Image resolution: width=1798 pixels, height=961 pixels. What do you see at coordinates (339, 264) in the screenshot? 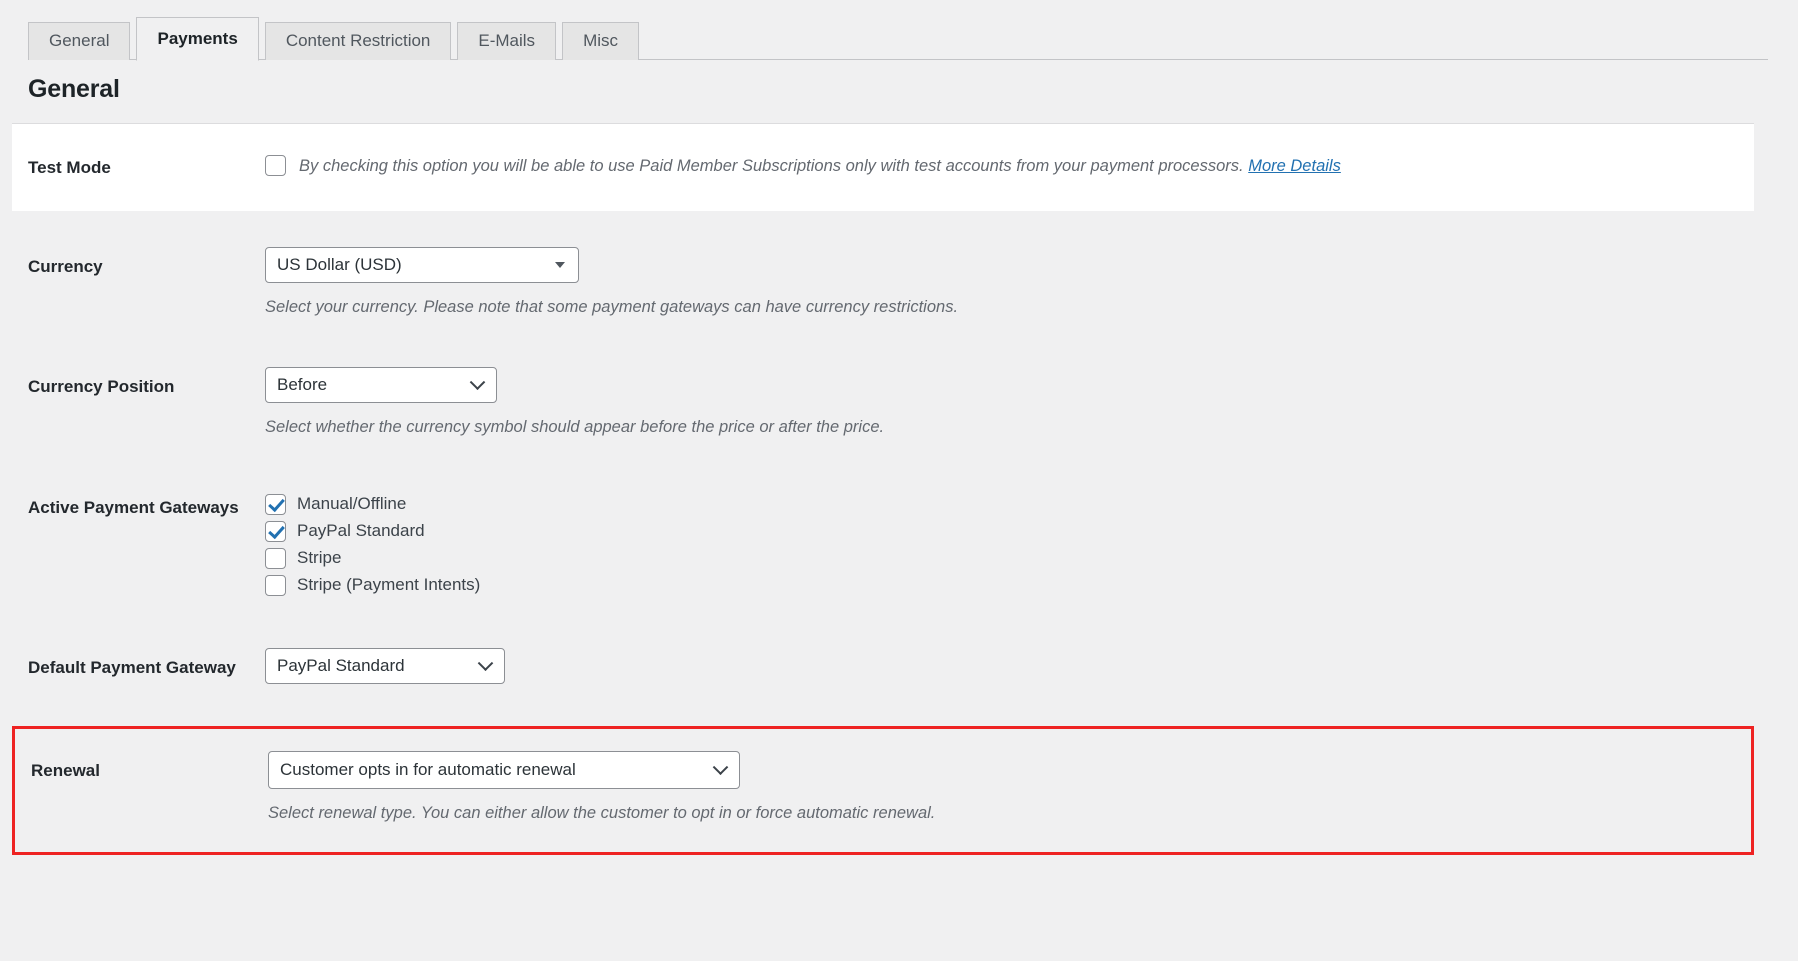
I see `currency-select-value: US Dollar (USD)` at bounding box center [339, 264].